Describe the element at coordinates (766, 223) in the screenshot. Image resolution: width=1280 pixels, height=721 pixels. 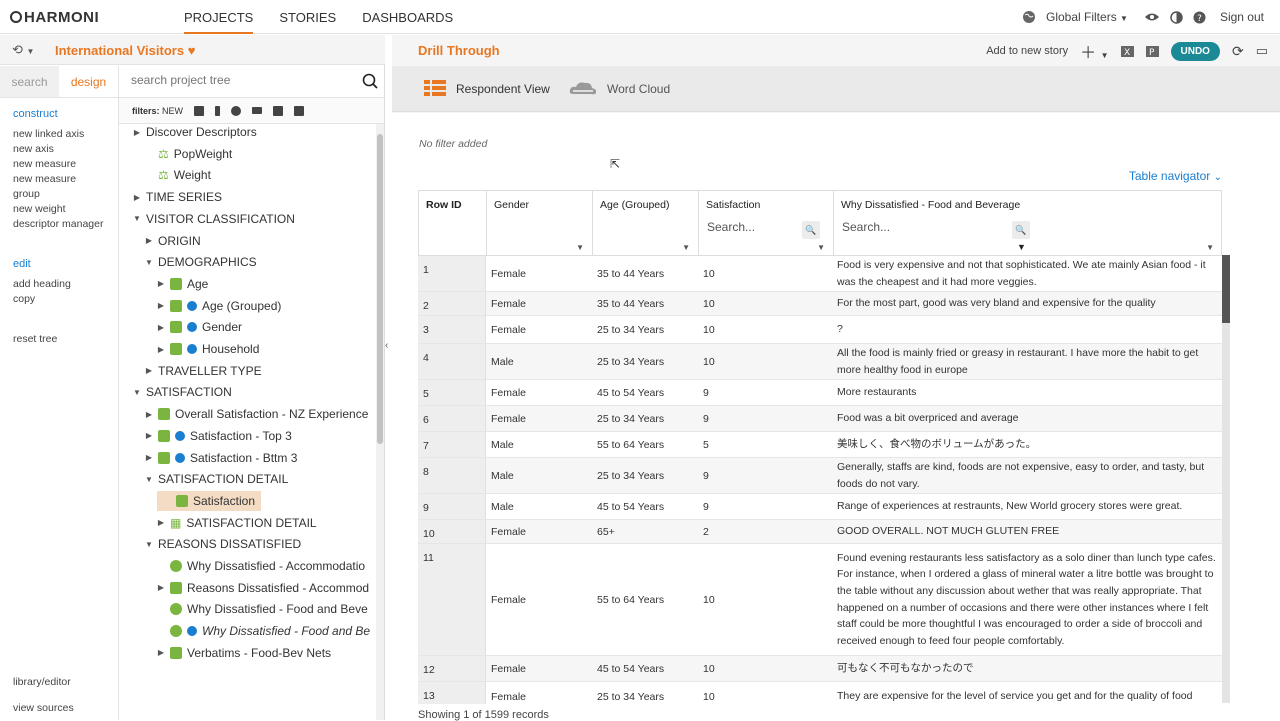
I see `col-header-satisfaction: Satisfaction Search... 🔍 ▼` at that location.